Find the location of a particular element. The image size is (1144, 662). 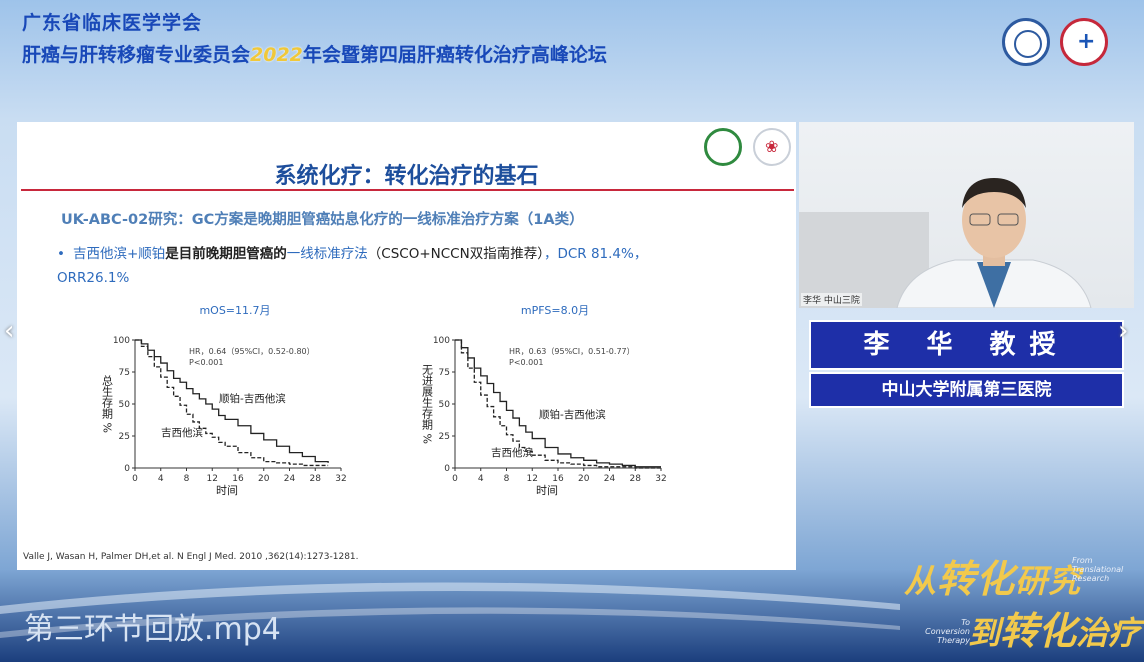

title-divider is located at coordinates (407, 190).